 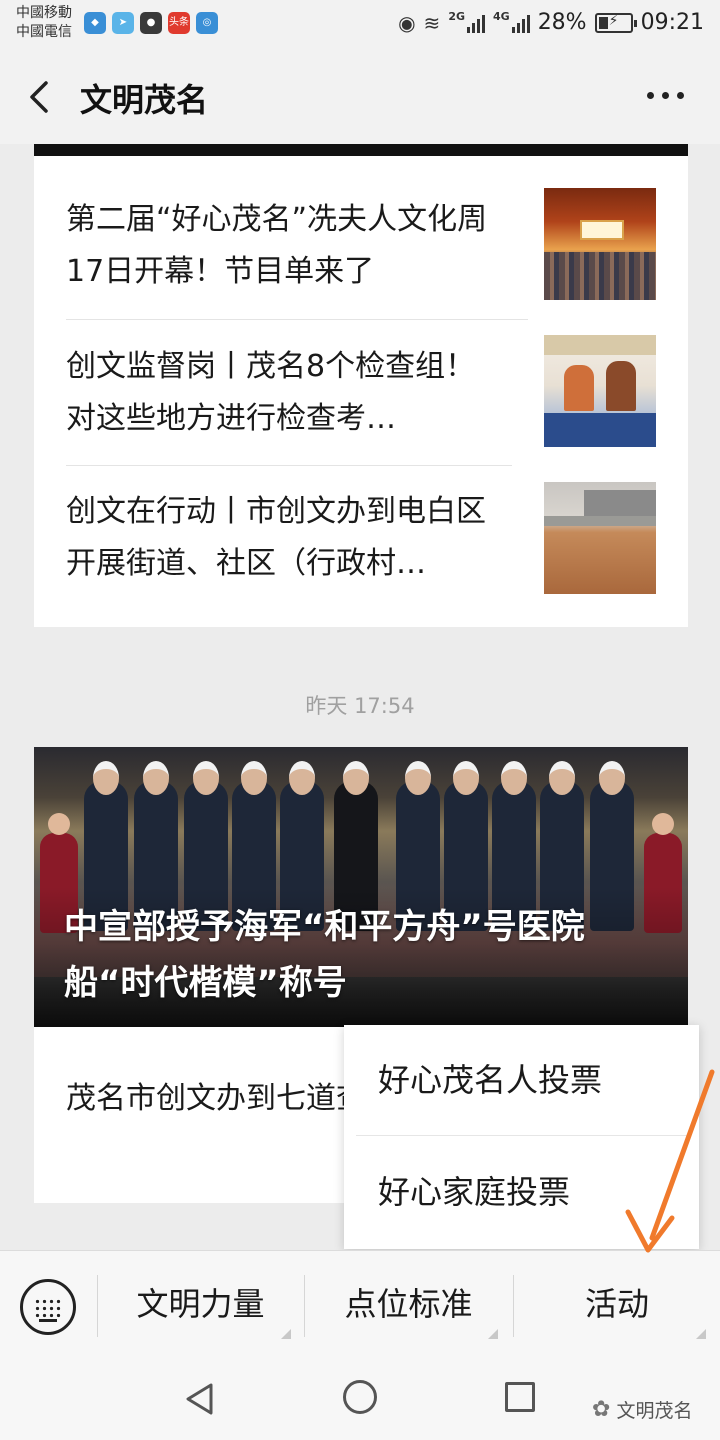 I want to click on submenu-divider, so click(x=521, y=1135).